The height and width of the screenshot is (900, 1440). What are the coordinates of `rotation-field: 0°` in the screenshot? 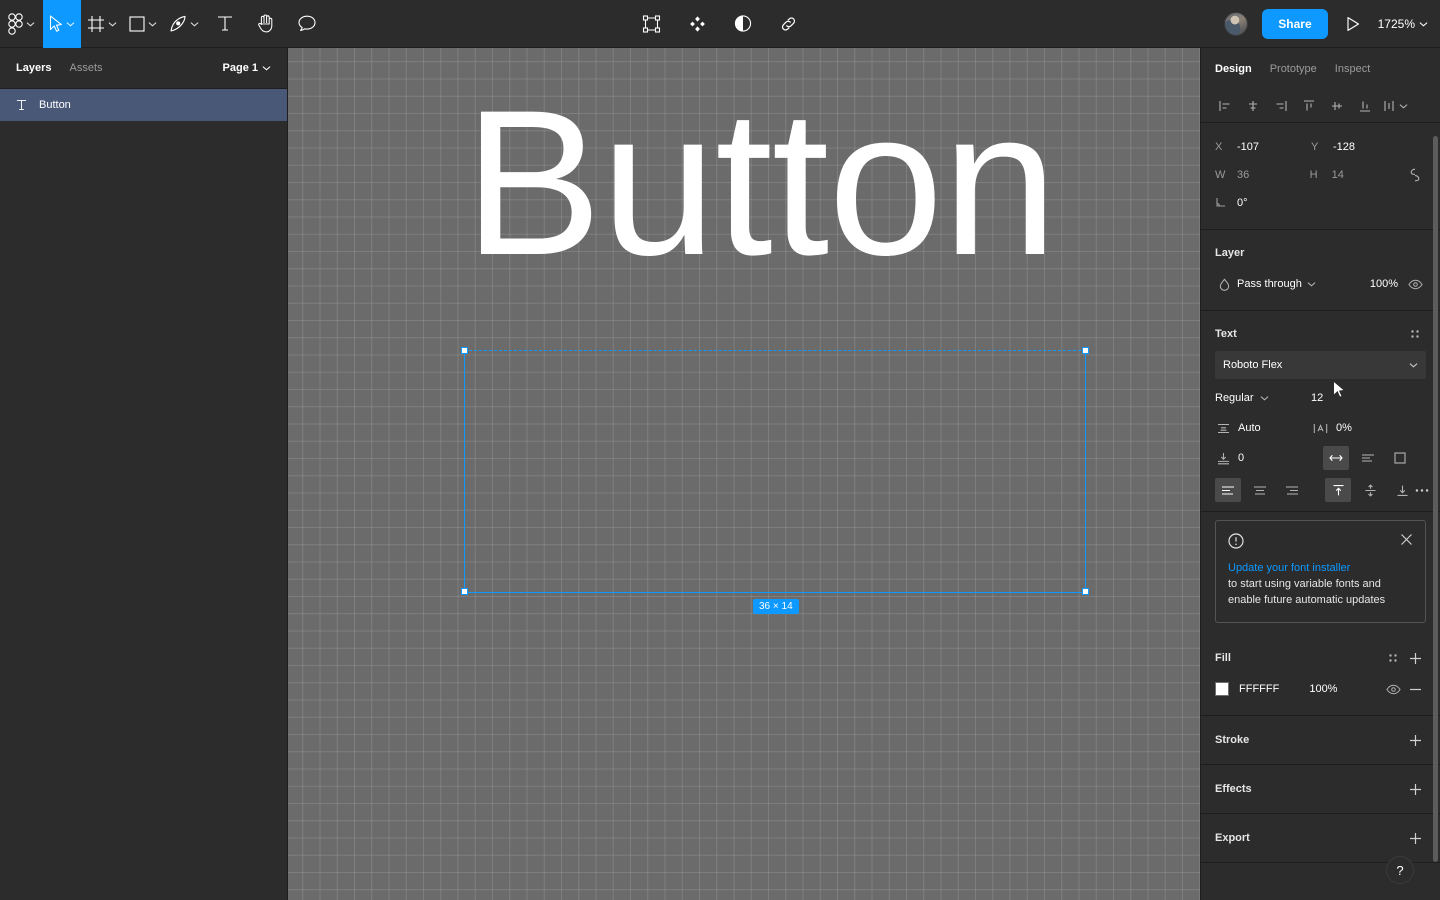 It's located at (1263, 203).